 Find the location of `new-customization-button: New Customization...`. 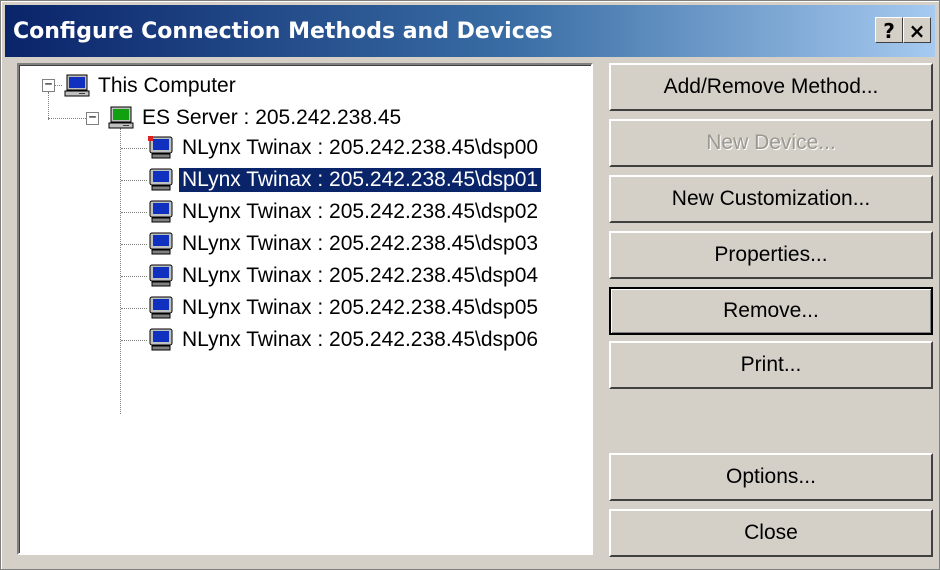

new-customization-button: New Customization... is located at coordinates (771, 199).